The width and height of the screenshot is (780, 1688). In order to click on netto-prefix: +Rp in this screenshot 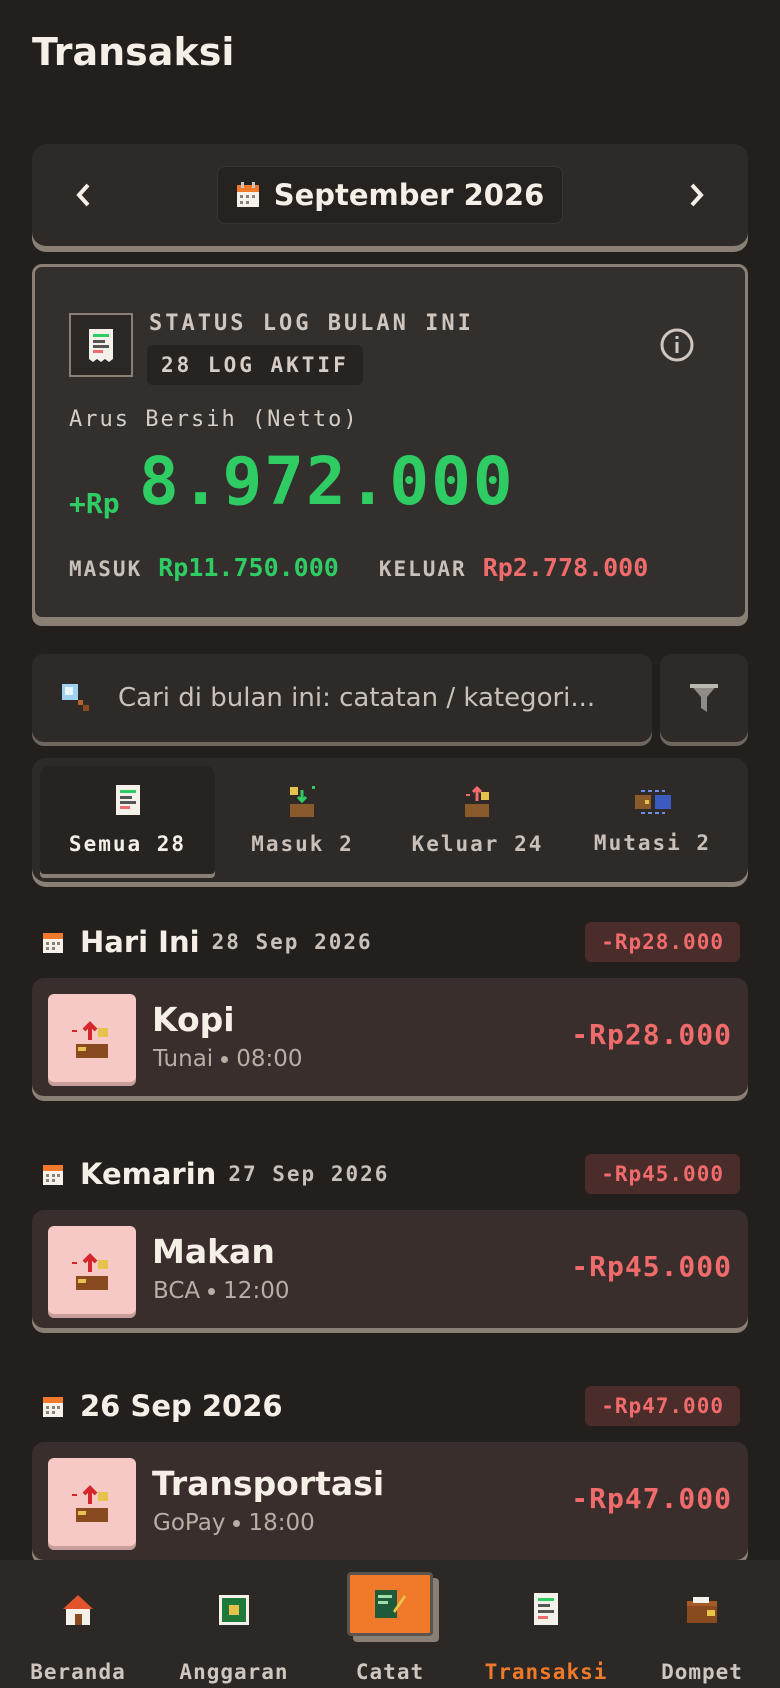, I will do `click(94, 503)`.